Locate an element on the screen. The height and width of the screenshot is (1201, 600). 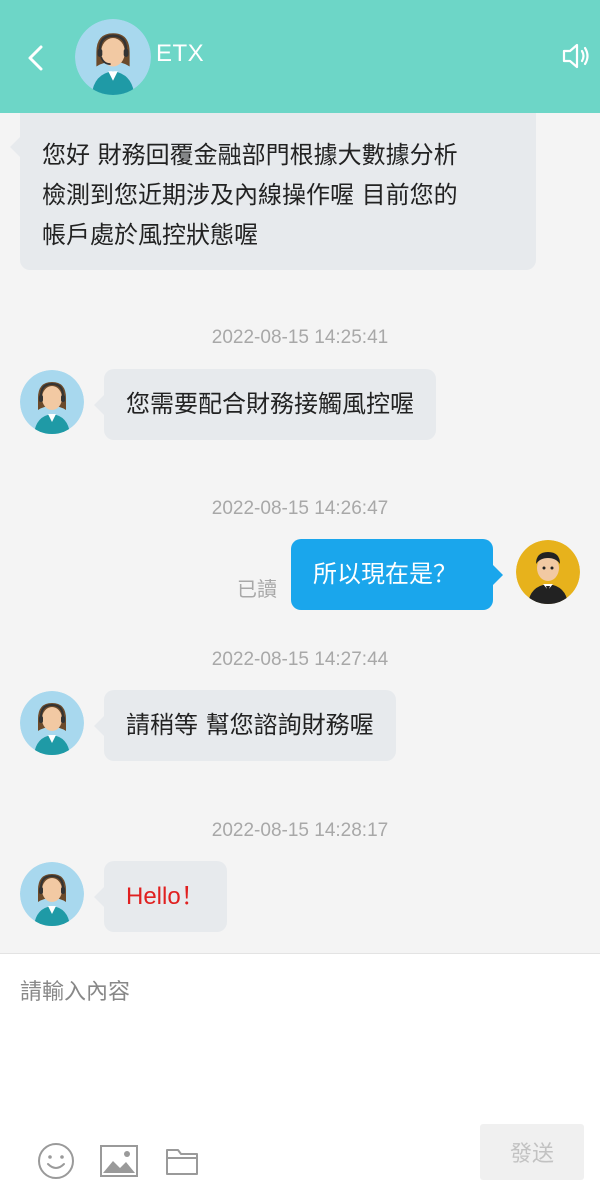
message-bubble: 所以現在是？ is located at coordinates (397, 574).